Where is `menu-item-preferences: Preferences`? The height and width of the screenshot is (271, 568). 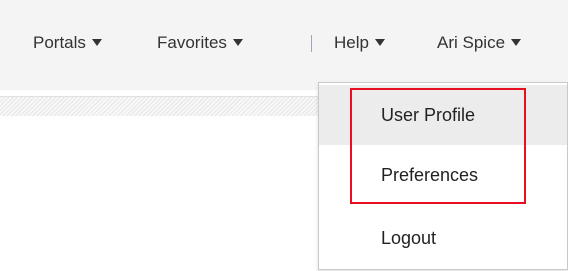 menu-item-preferences: Preferences is located at coordinates (443, 175).